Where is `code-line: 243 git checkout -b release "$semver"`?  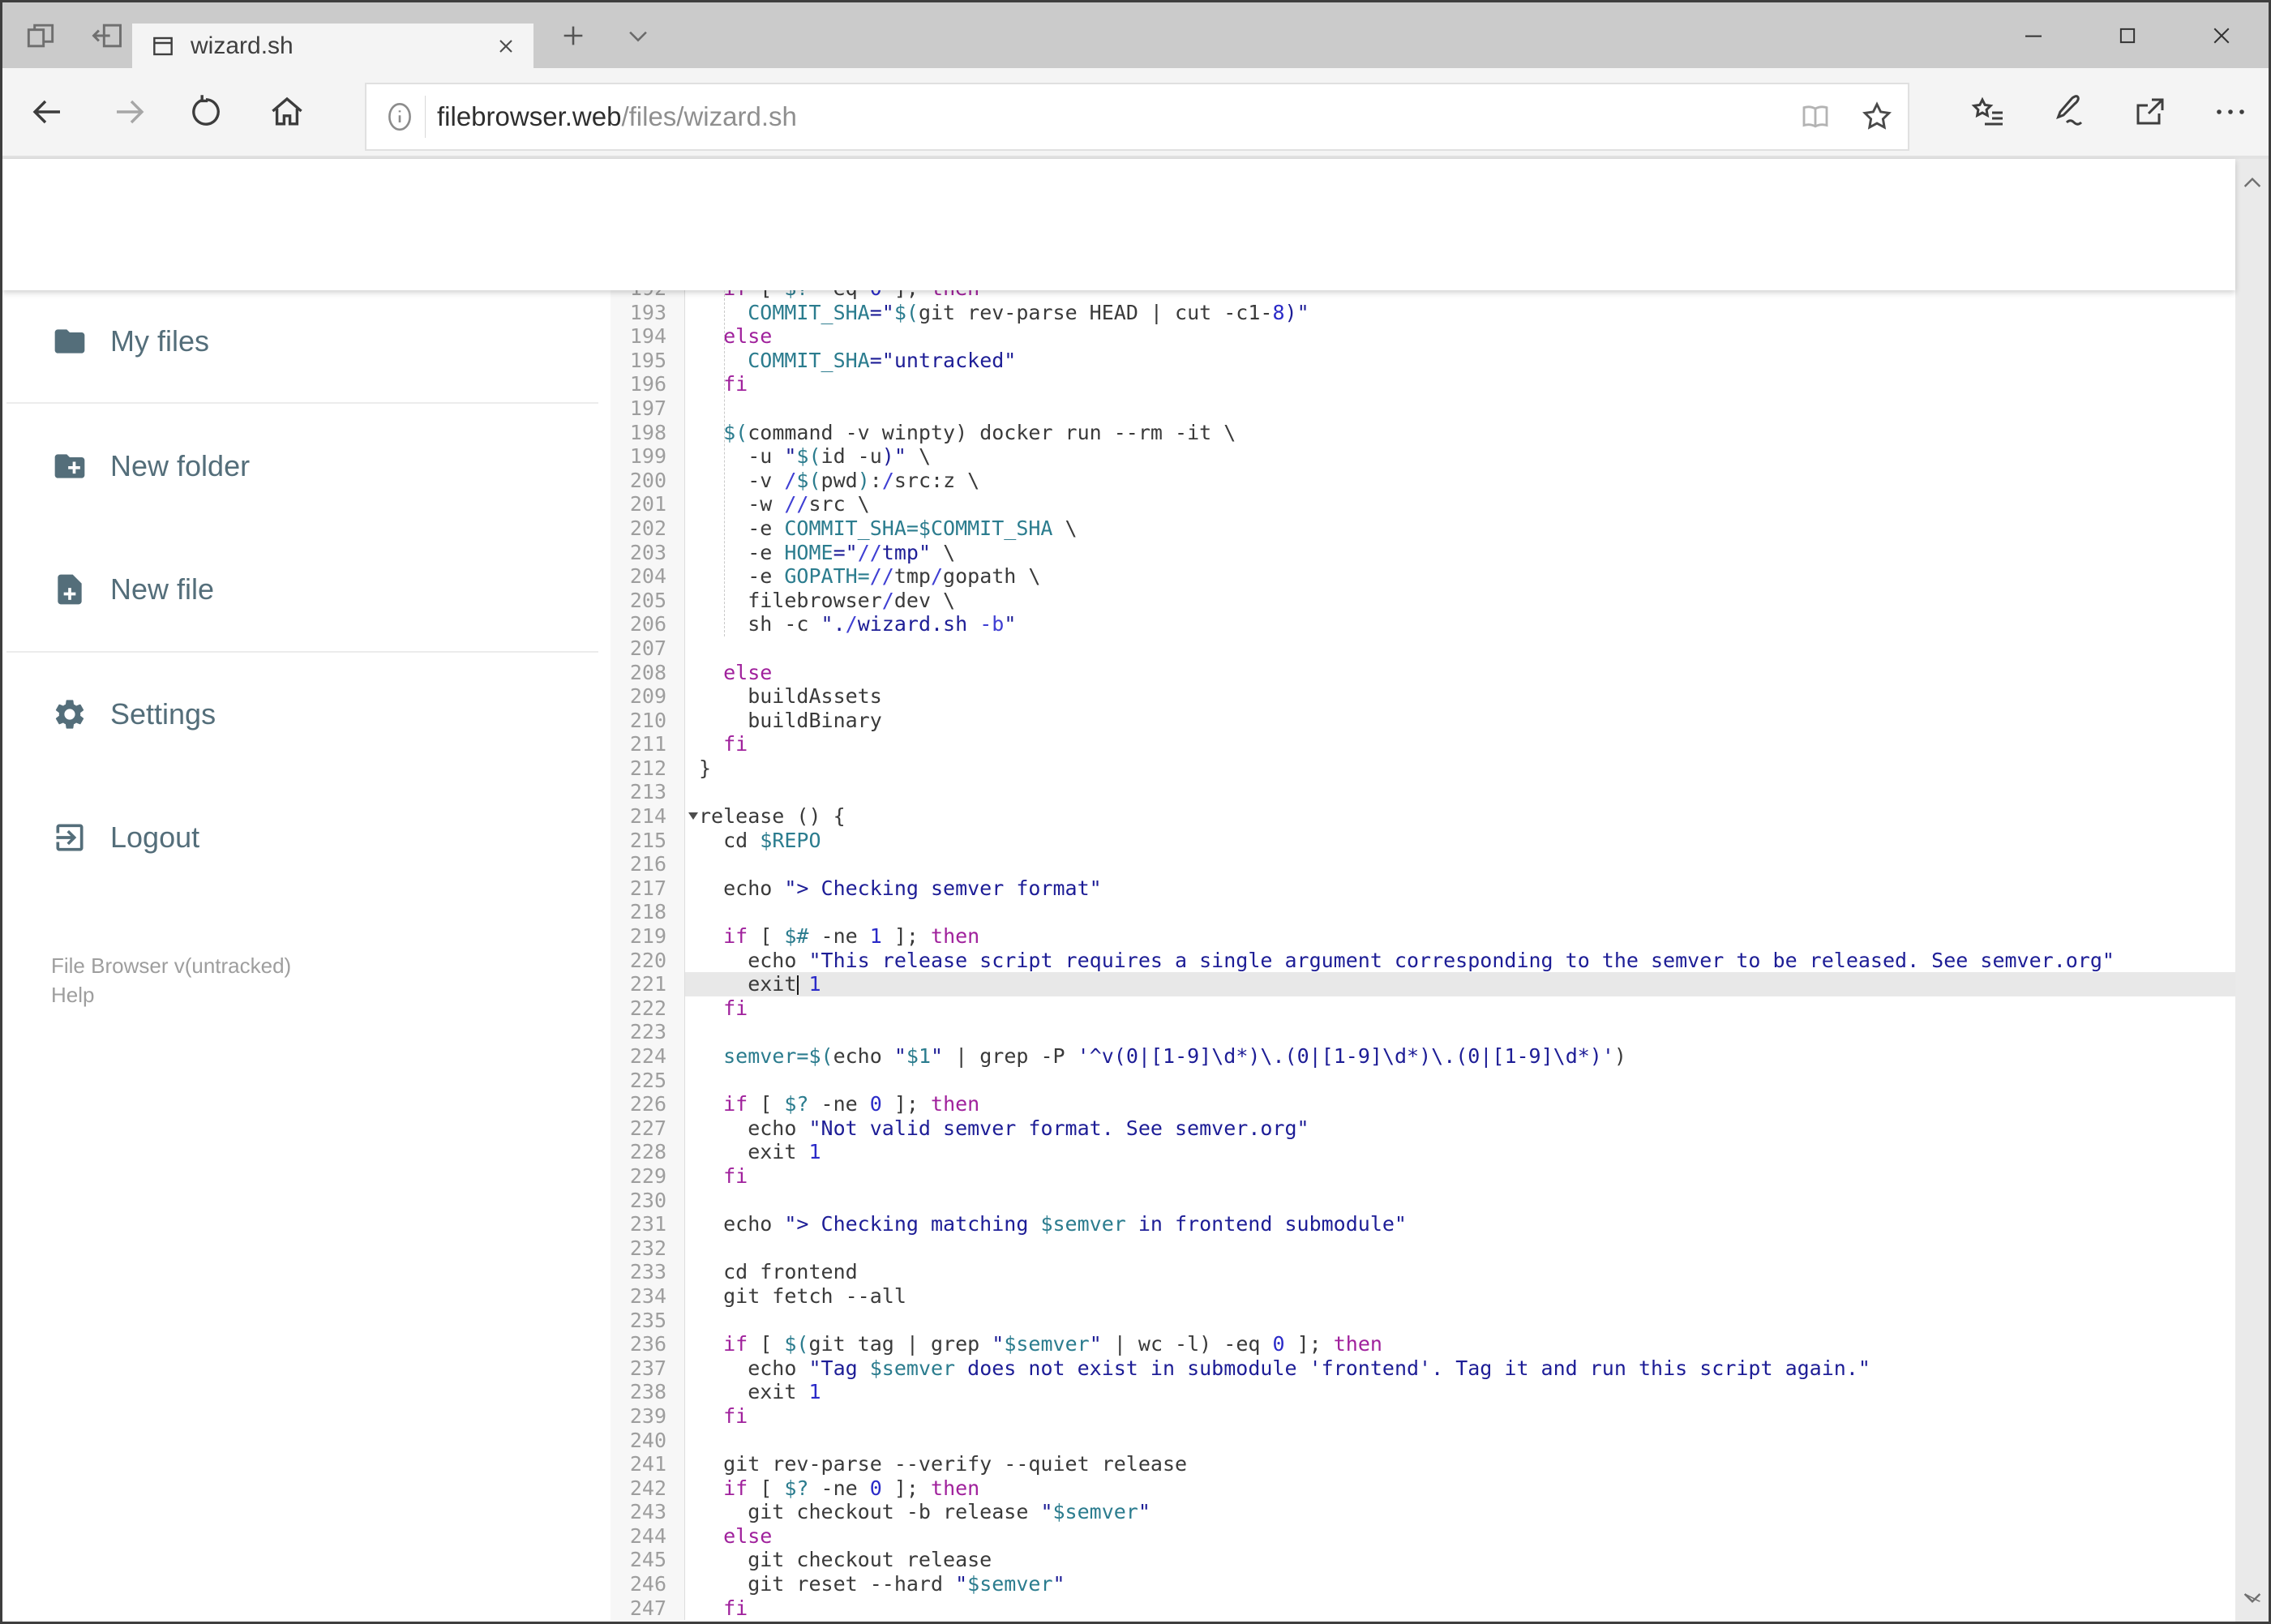 code-line: 243 git checkout -b release "$semver" is located at coordinates (1423, 1512).